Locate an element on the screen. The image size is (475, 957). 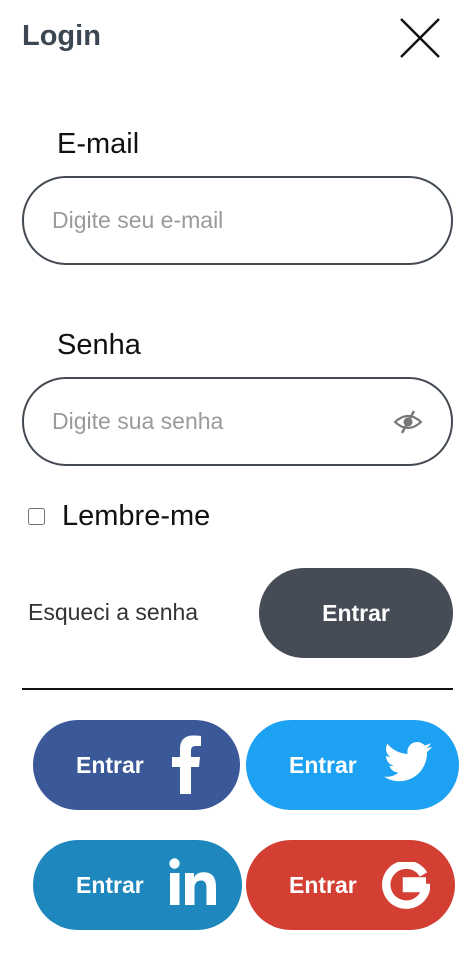
divider is located at coordinates (237, 689).